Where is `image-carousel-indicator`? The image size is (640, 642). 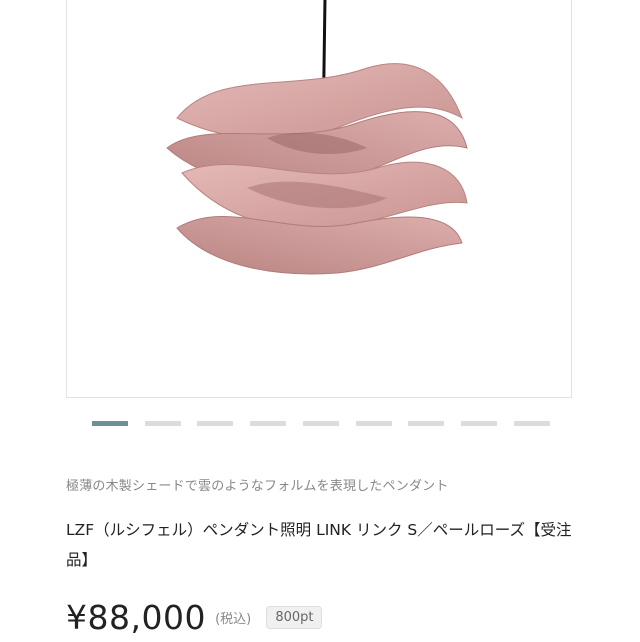 image-carousel-indicator is located at coordinates (320, 424).